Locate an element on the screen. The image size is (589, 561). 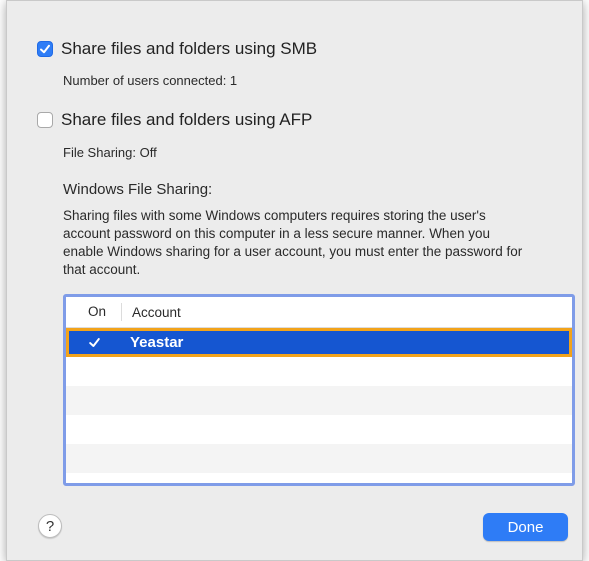
smb-option-row: Share files and folders using SMB is located at coordinates (177, 49).